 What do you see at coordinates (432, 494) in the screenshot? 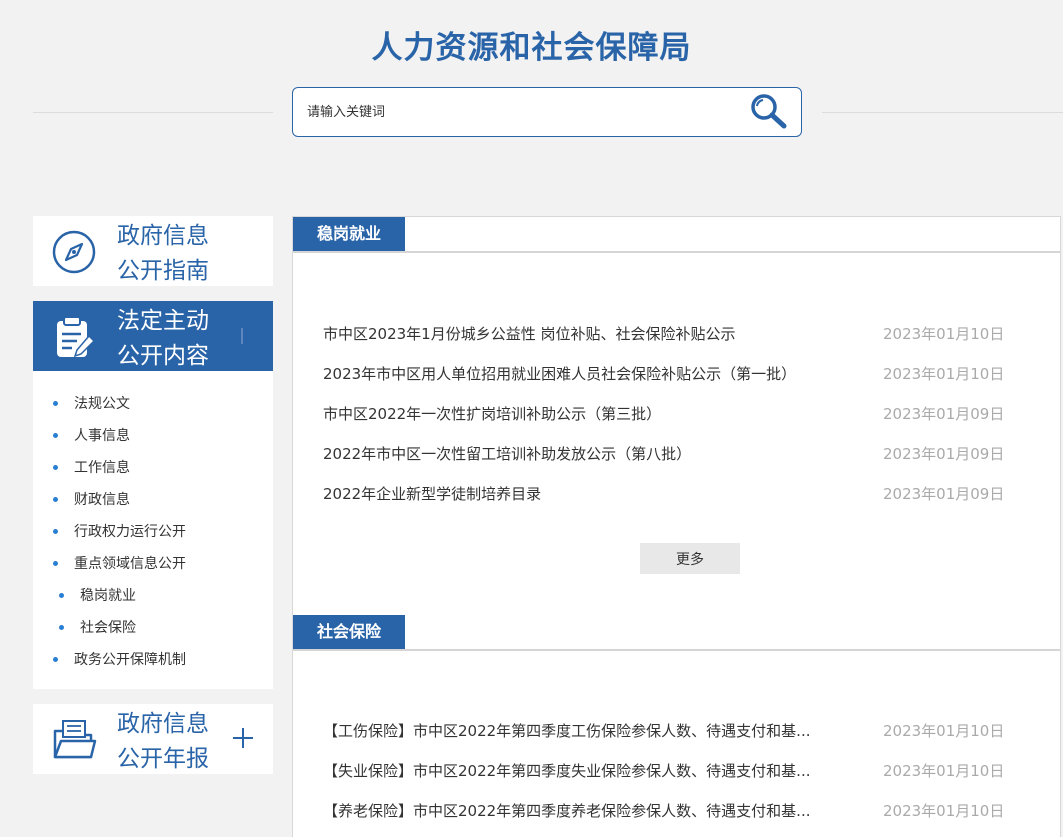
I see `news-title: 2022年企业新型学徒制培养目录` at bounding box center [432, 494].